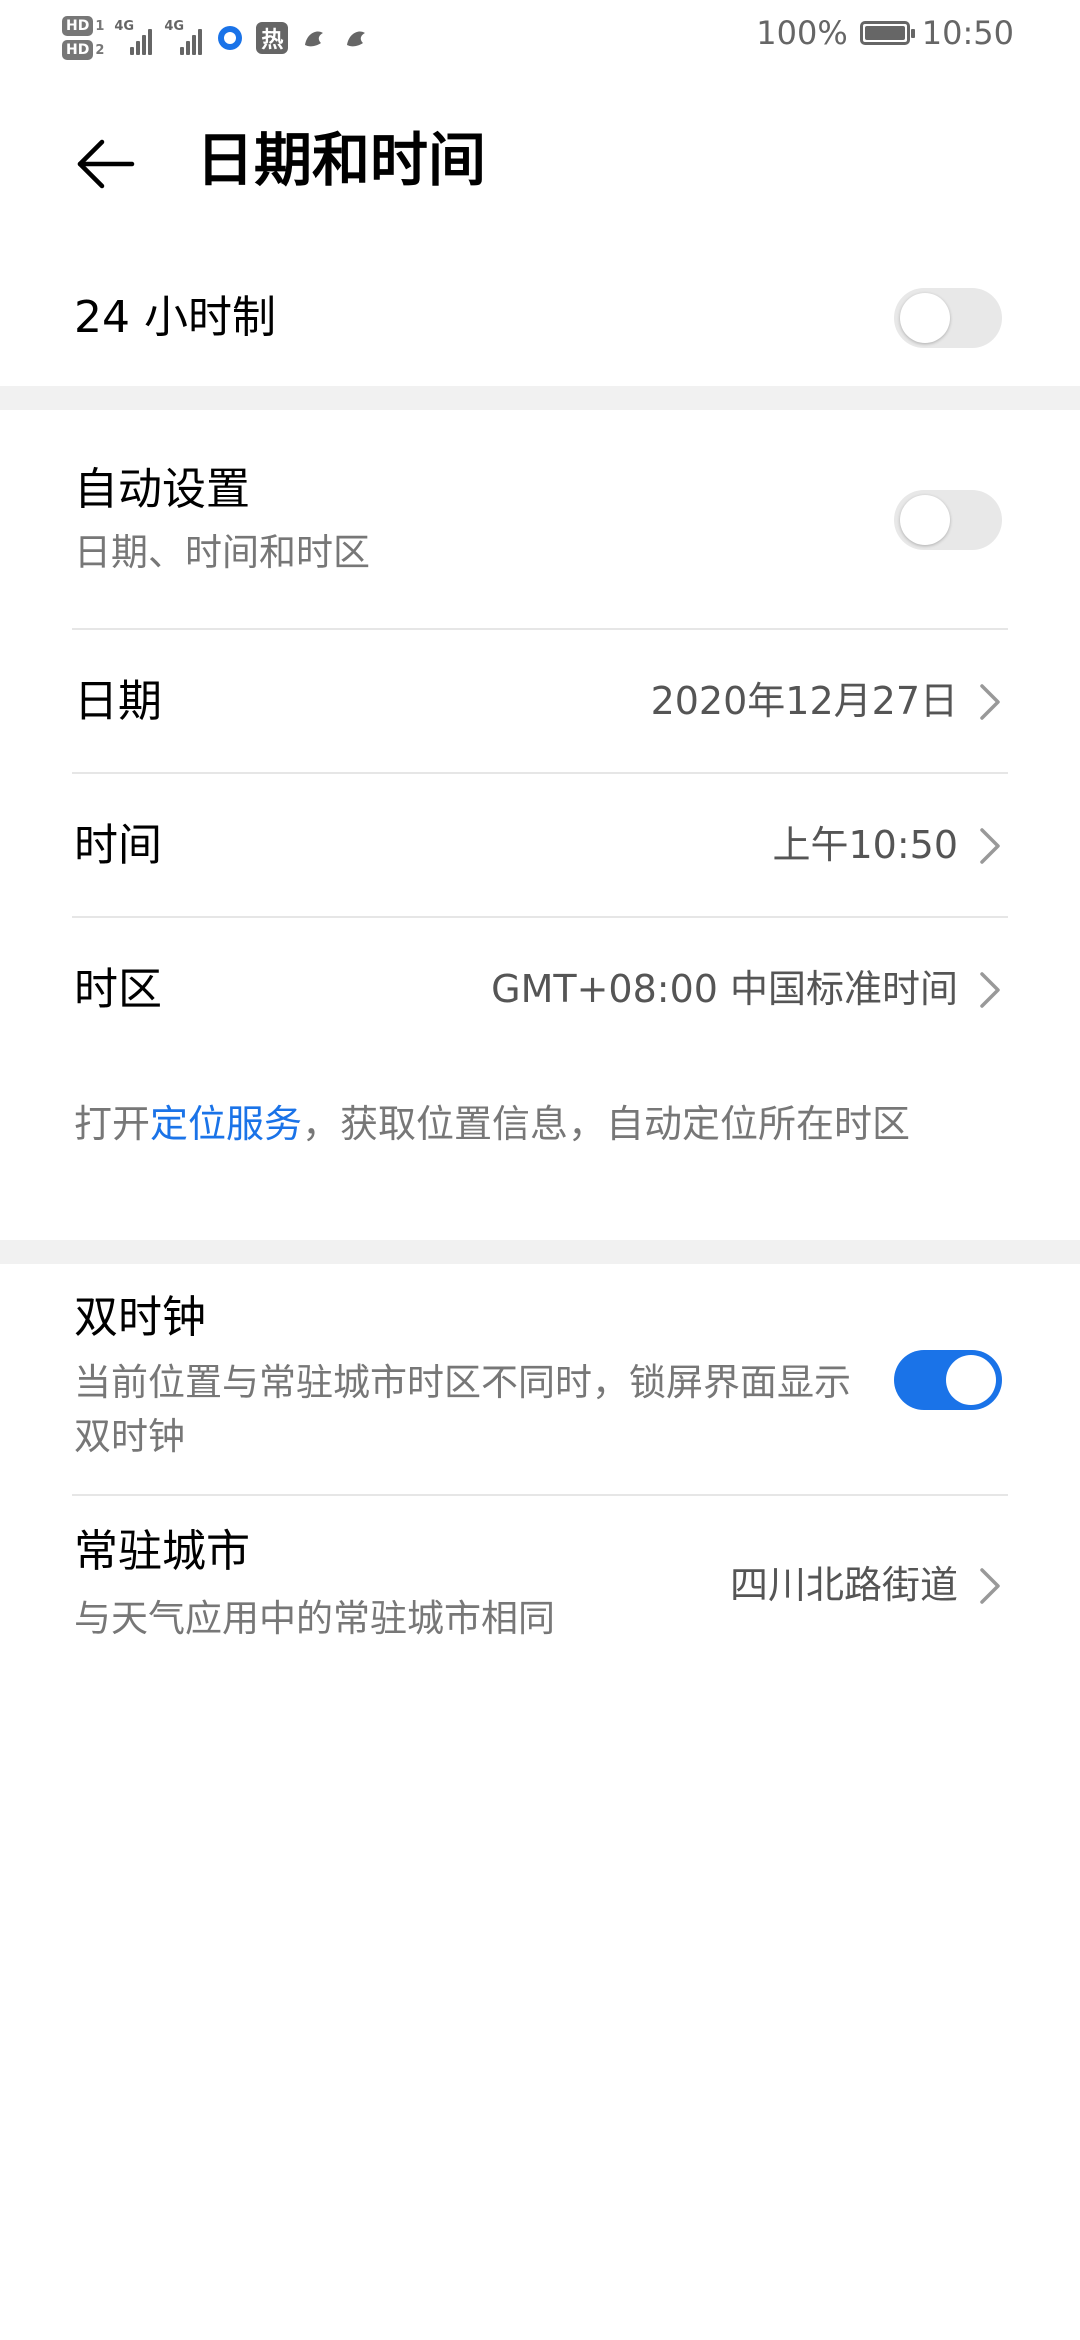 Image resolution: width=1080 pixels, height=2340 pixels. Describe the element at coordinates (314, 38) in the screenshot. I see `app-notification-icon` at that location.